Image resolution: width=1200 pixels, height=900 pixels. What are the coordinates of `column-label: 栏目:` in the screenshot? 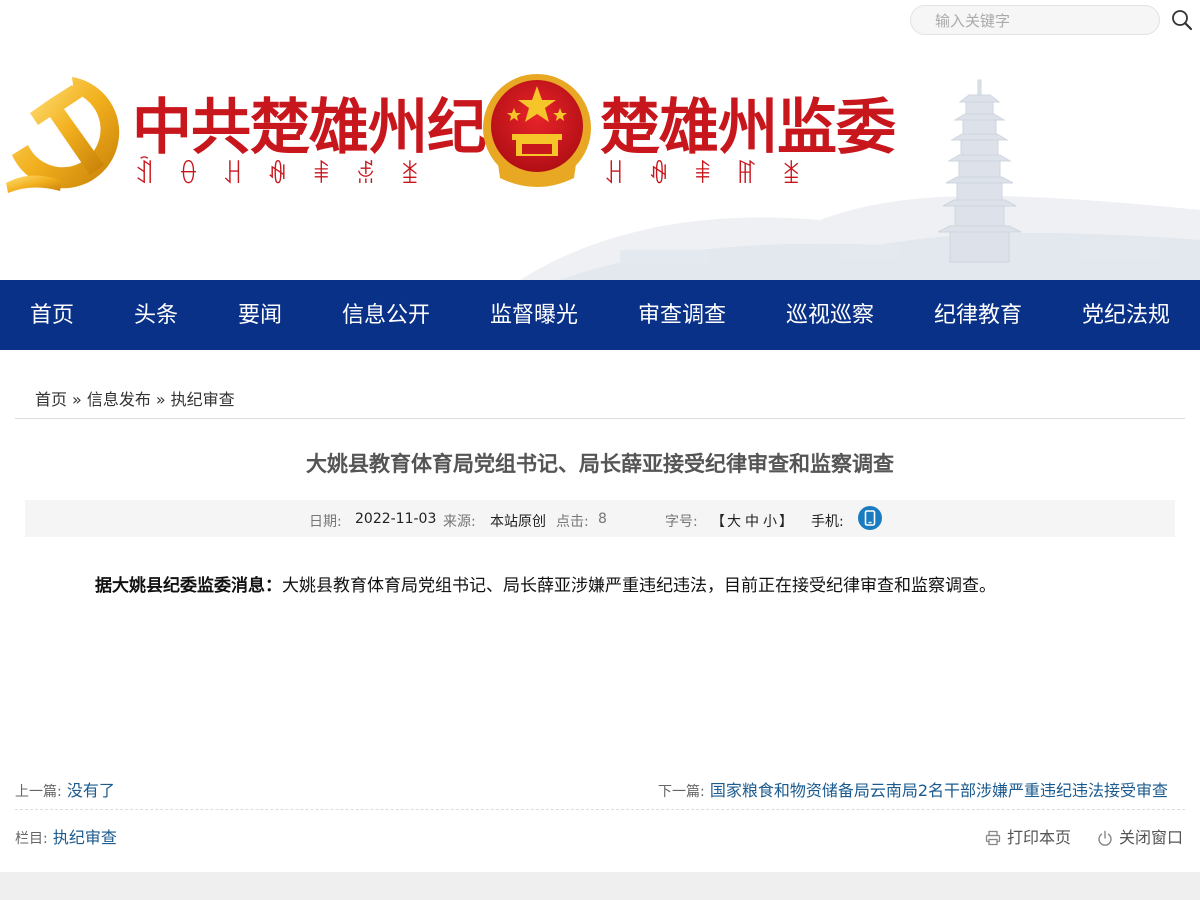 It's located at (31, 839).